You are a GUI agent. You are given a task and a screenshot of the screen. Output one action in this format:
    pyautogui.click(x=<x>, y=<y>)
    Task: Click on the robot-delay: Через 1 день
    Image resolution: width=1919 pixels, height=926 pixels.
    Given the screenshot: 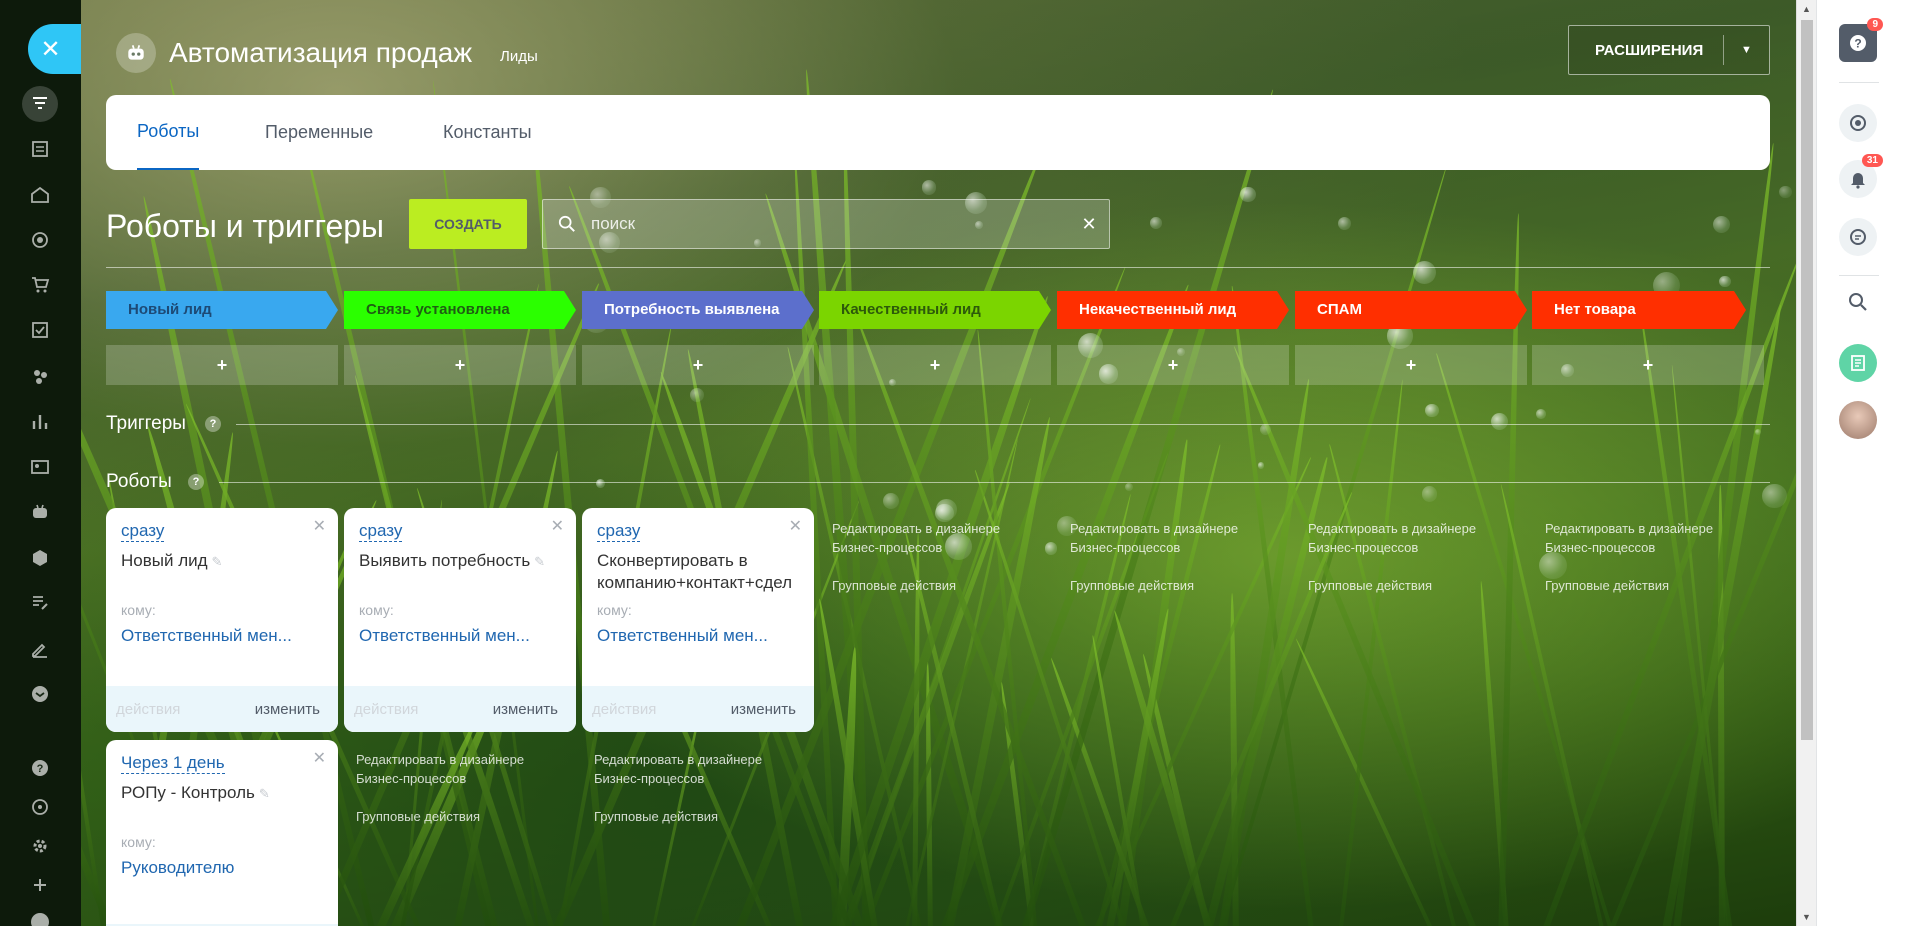 What is the action you would take?
    pyautogui.click(x=173, y=763)
    